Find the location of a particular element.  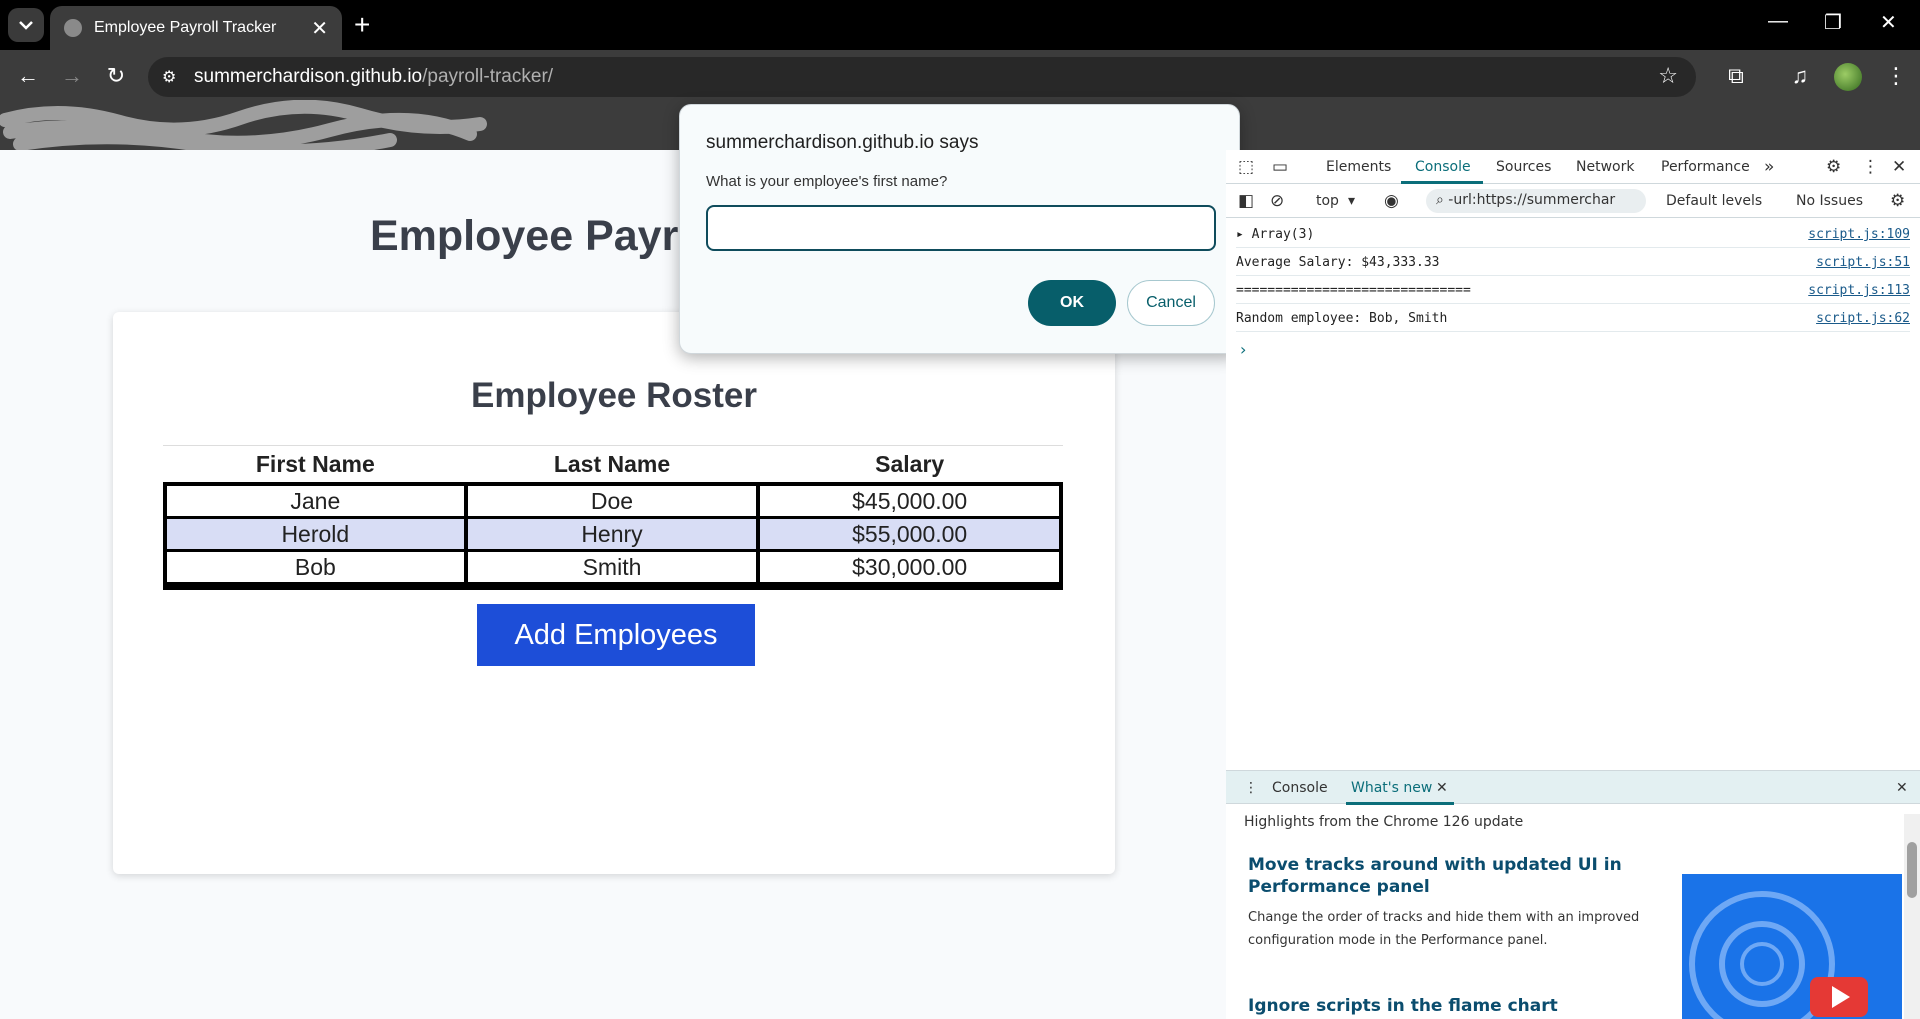

more-tabs-icon: » is located at coordinates (1769, 167).